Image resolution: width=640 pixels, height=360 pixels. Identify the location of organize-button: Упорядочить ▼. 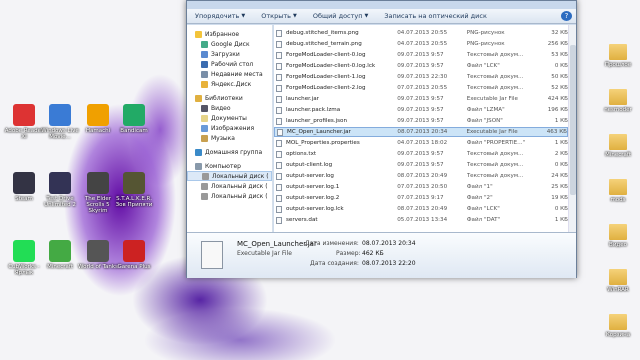
(220, 16).